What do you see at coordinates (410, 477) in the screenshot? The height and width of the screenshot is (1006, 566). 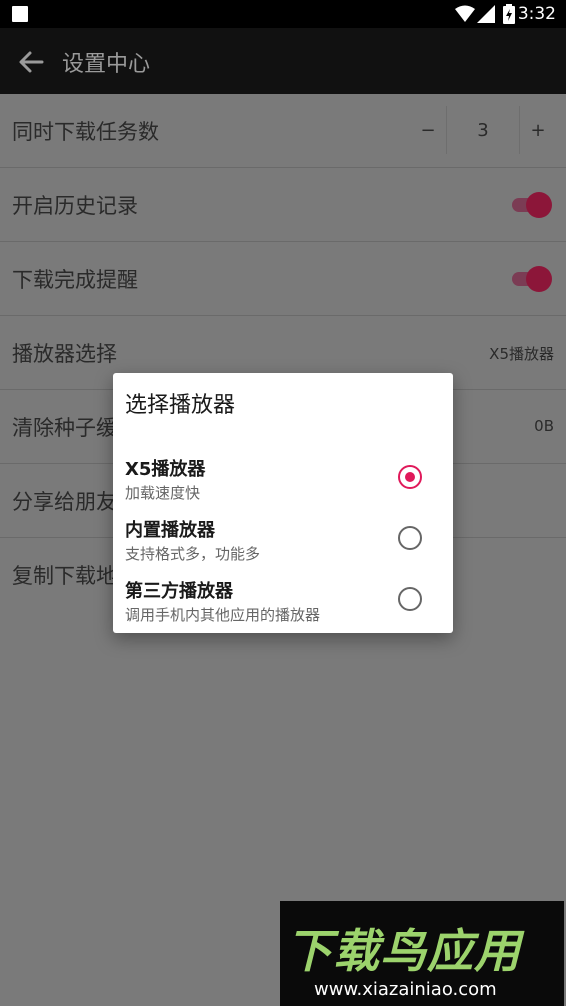 I see `radio-checked-icon` at bounding box center [410, 477].